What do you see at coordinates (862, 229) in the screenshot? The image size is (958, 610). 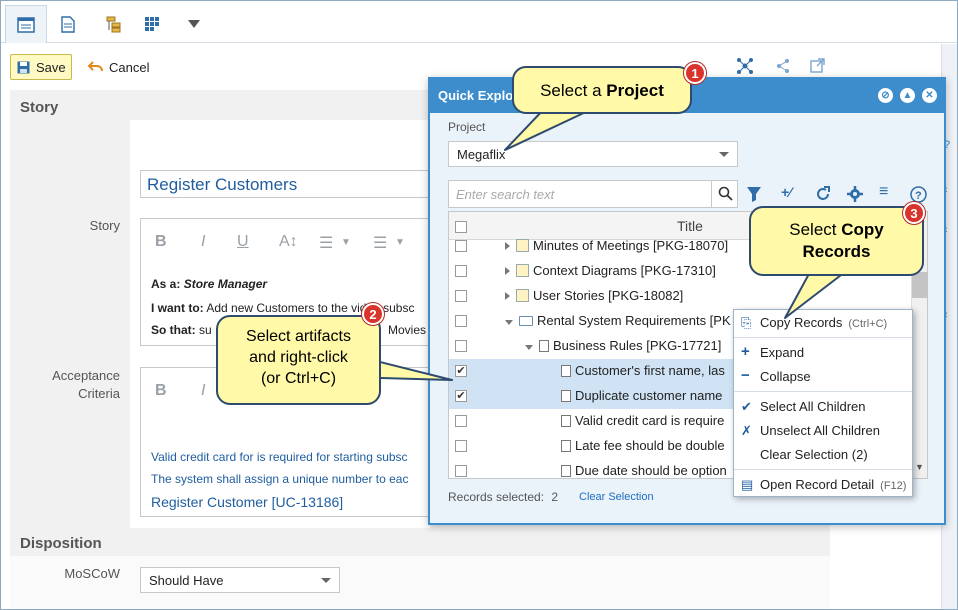 I see `callout-bold-text: Copy` at bounding box center [862, 229].